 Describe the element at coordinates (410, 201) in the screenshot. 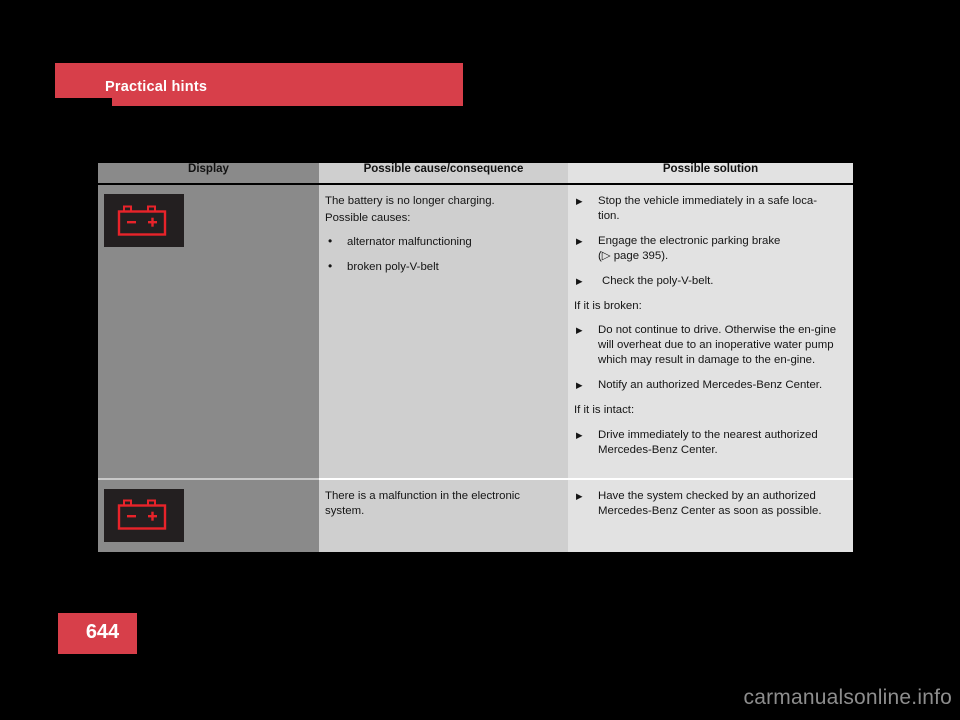

I see `cause-lead-line-1: The battery is no longer charging.` at that location.